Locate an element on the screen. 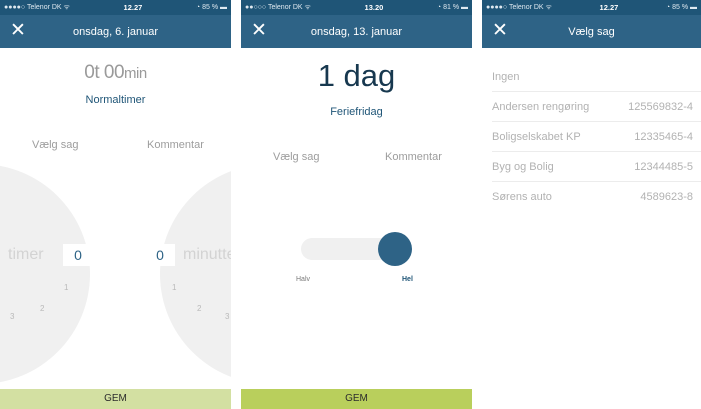 The image size is (701, 409). case-number: 4589623-8 is located at coordinates (666, 197).